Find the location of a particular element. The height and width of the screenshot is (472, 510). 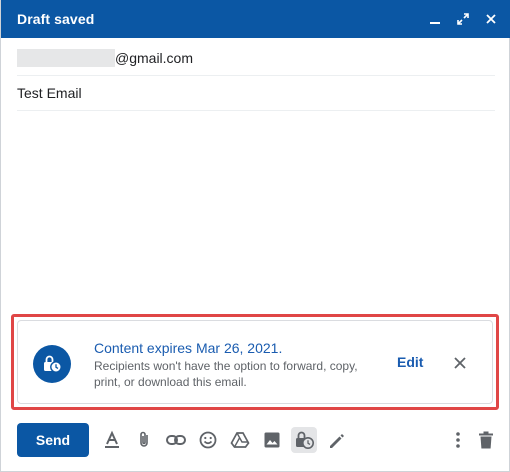

confidential-mode-icon is located at coordinates (304, 440).